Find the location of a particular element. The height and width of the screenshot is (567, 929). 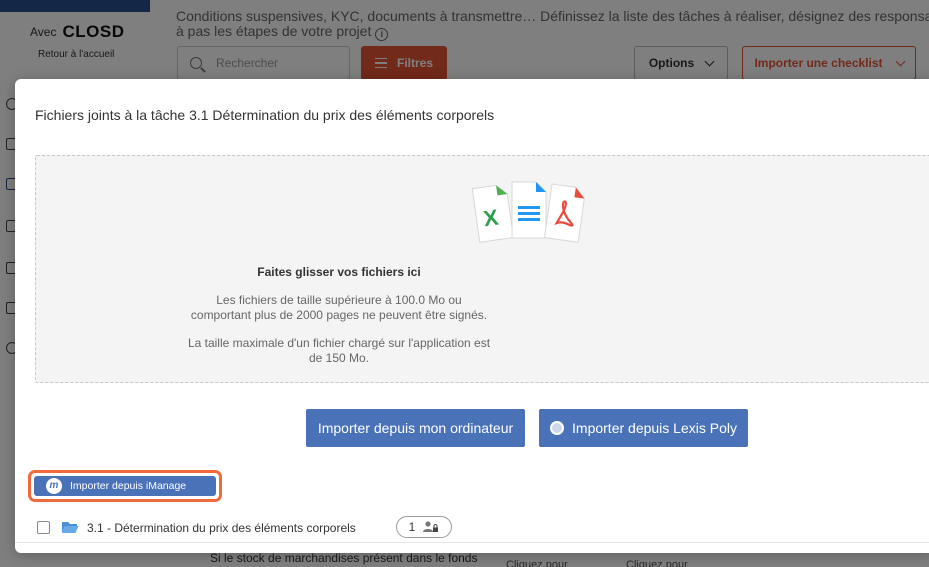

import-from-imanage-button: m Importer depuis iManage is located at coordinates (125, 486).